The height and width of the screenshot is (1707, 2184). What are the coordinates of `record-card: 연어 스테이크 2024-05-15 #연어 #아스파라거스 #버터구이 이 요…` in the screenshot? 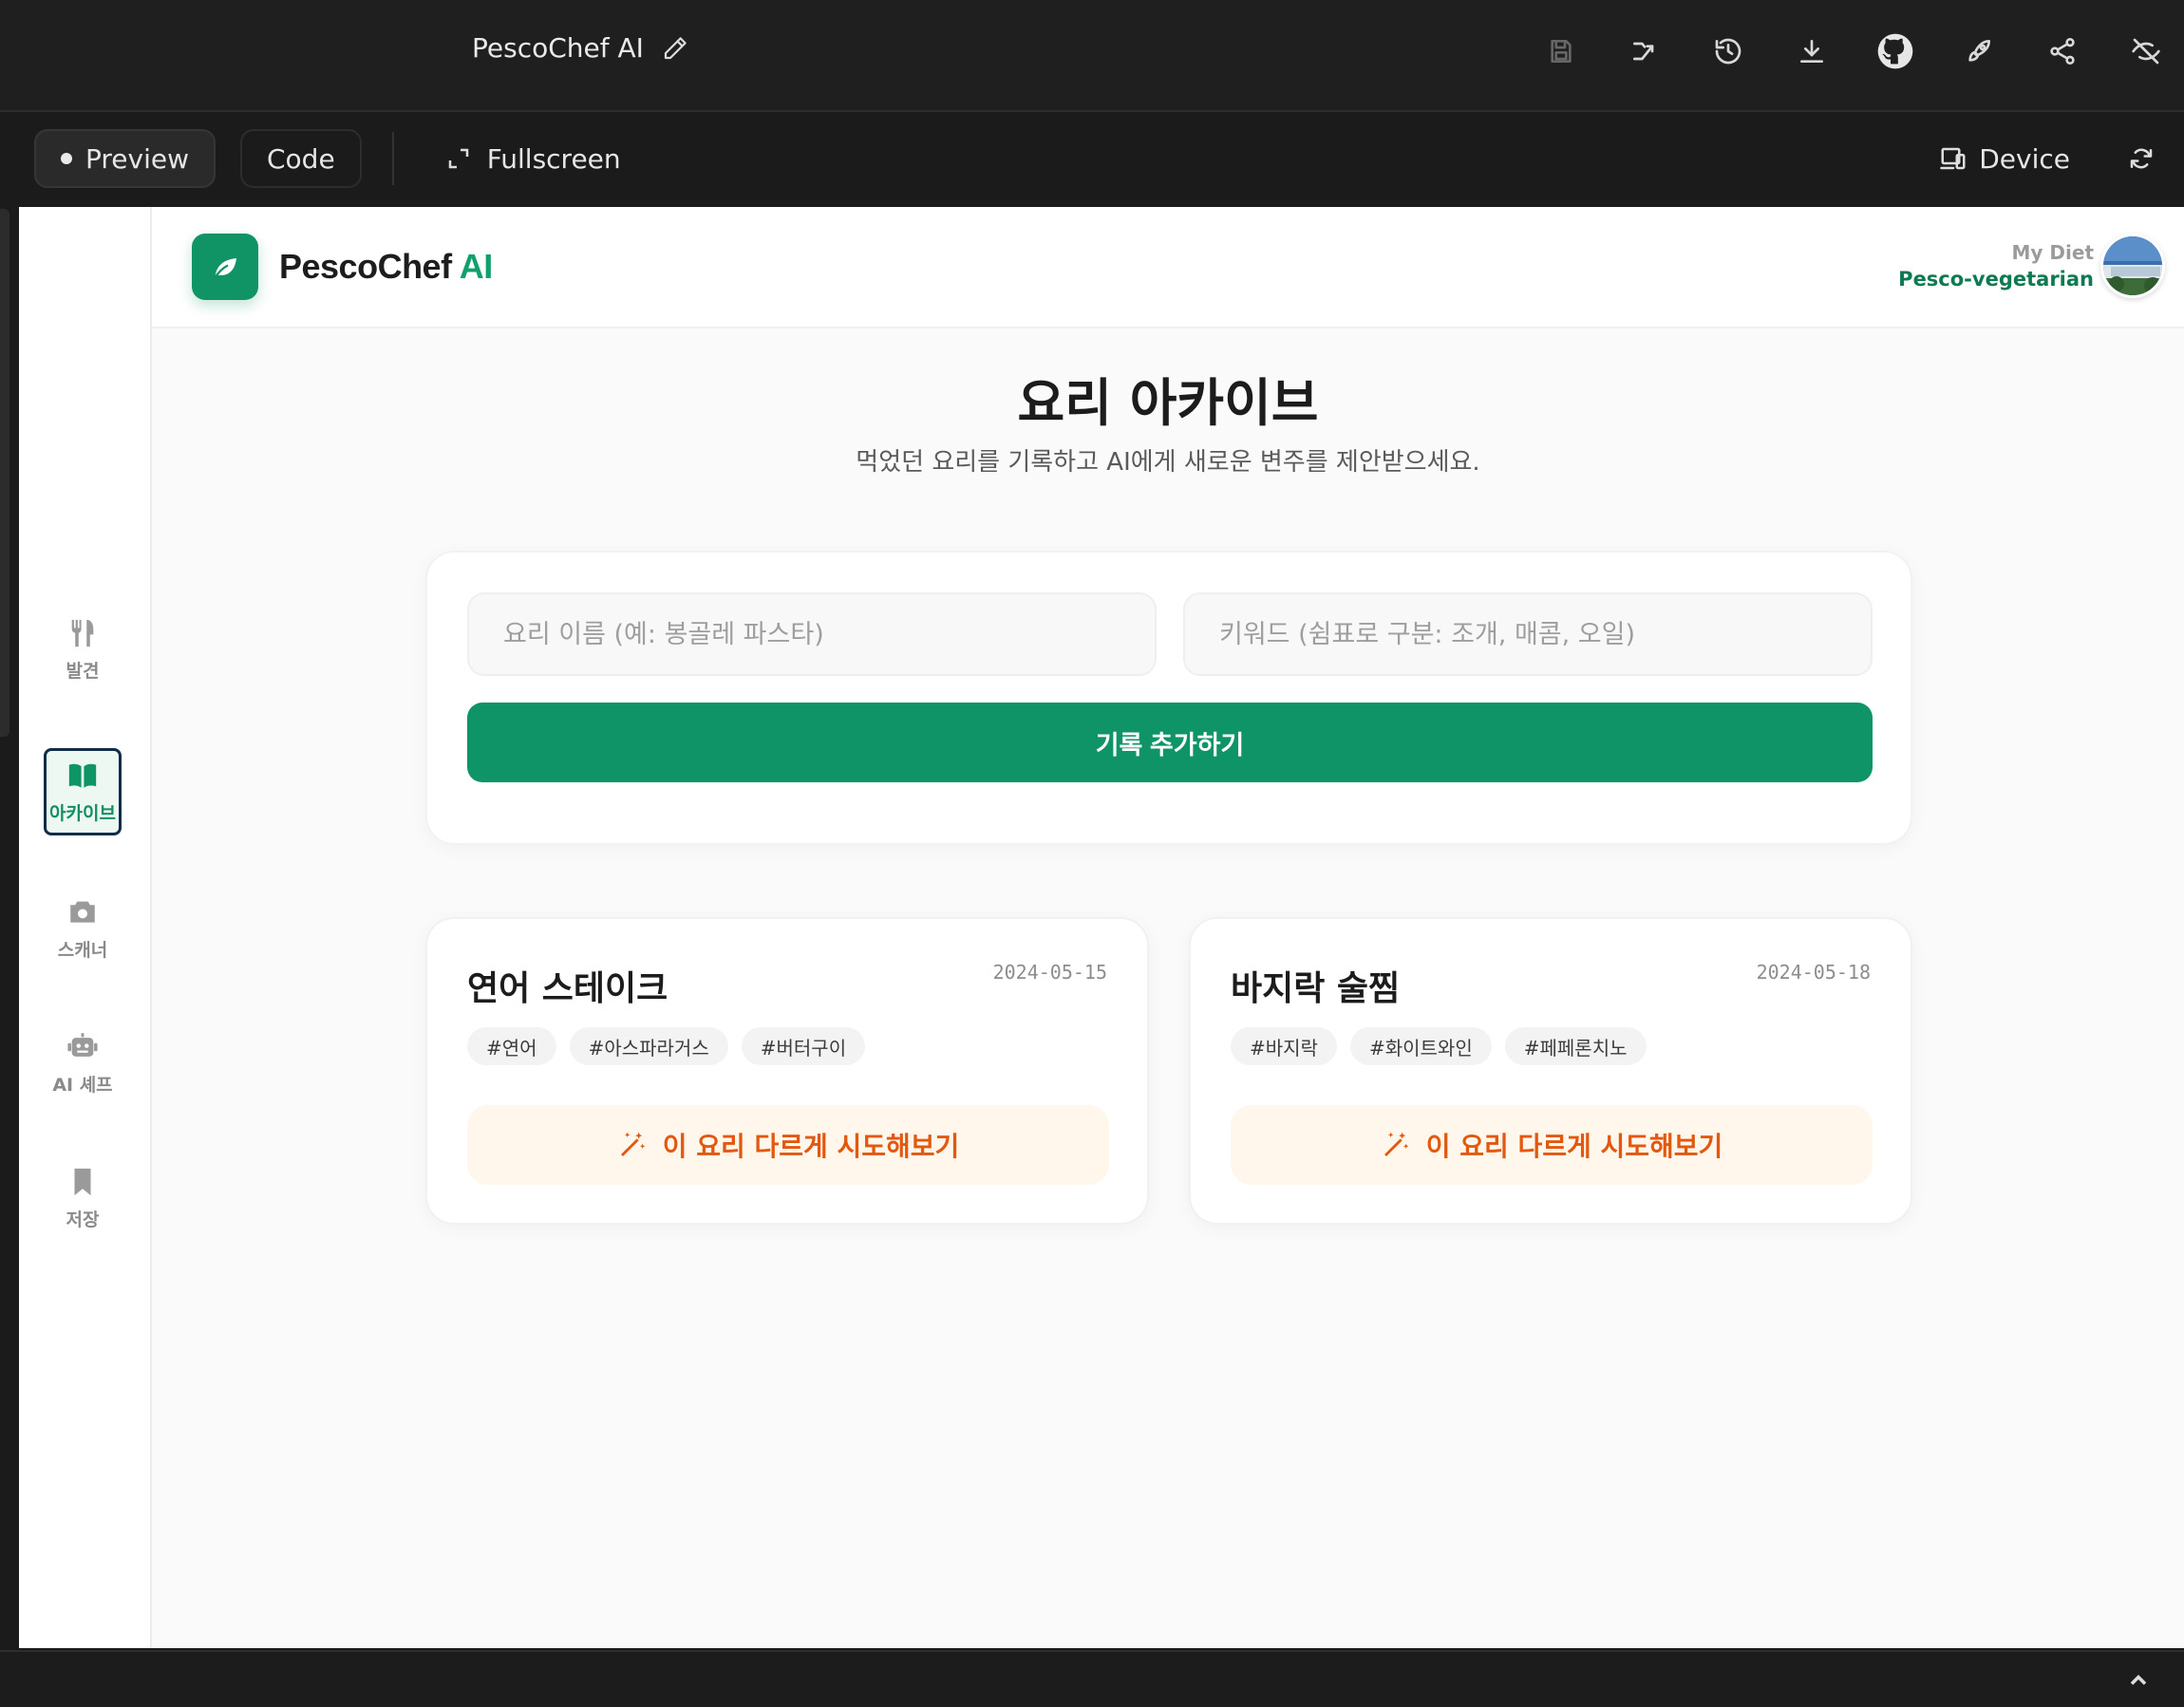 It's located at (787, 1071).